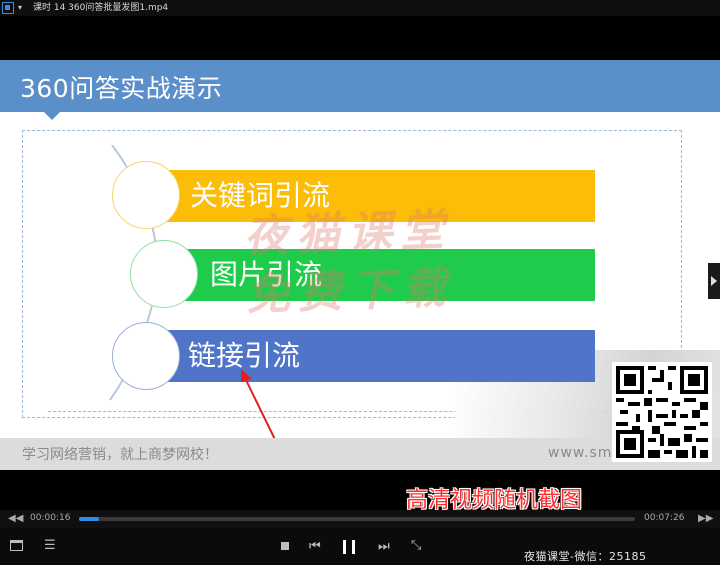 The width and height of the screenshot is (720, 565). Describe the element at coordinates (705, 518) in the screenshot. I see `fast-forward-icon: ▶▶` at that location.